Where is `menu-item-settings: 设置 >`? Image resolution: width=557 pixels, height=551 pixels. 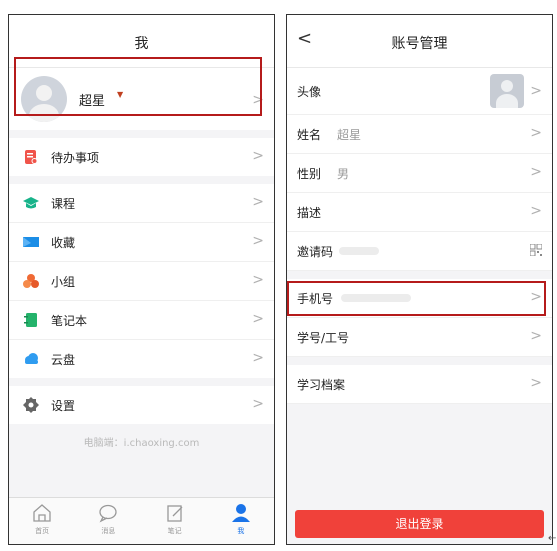
menu-item-settings: 设置 > is located at coordinates (141, 405).